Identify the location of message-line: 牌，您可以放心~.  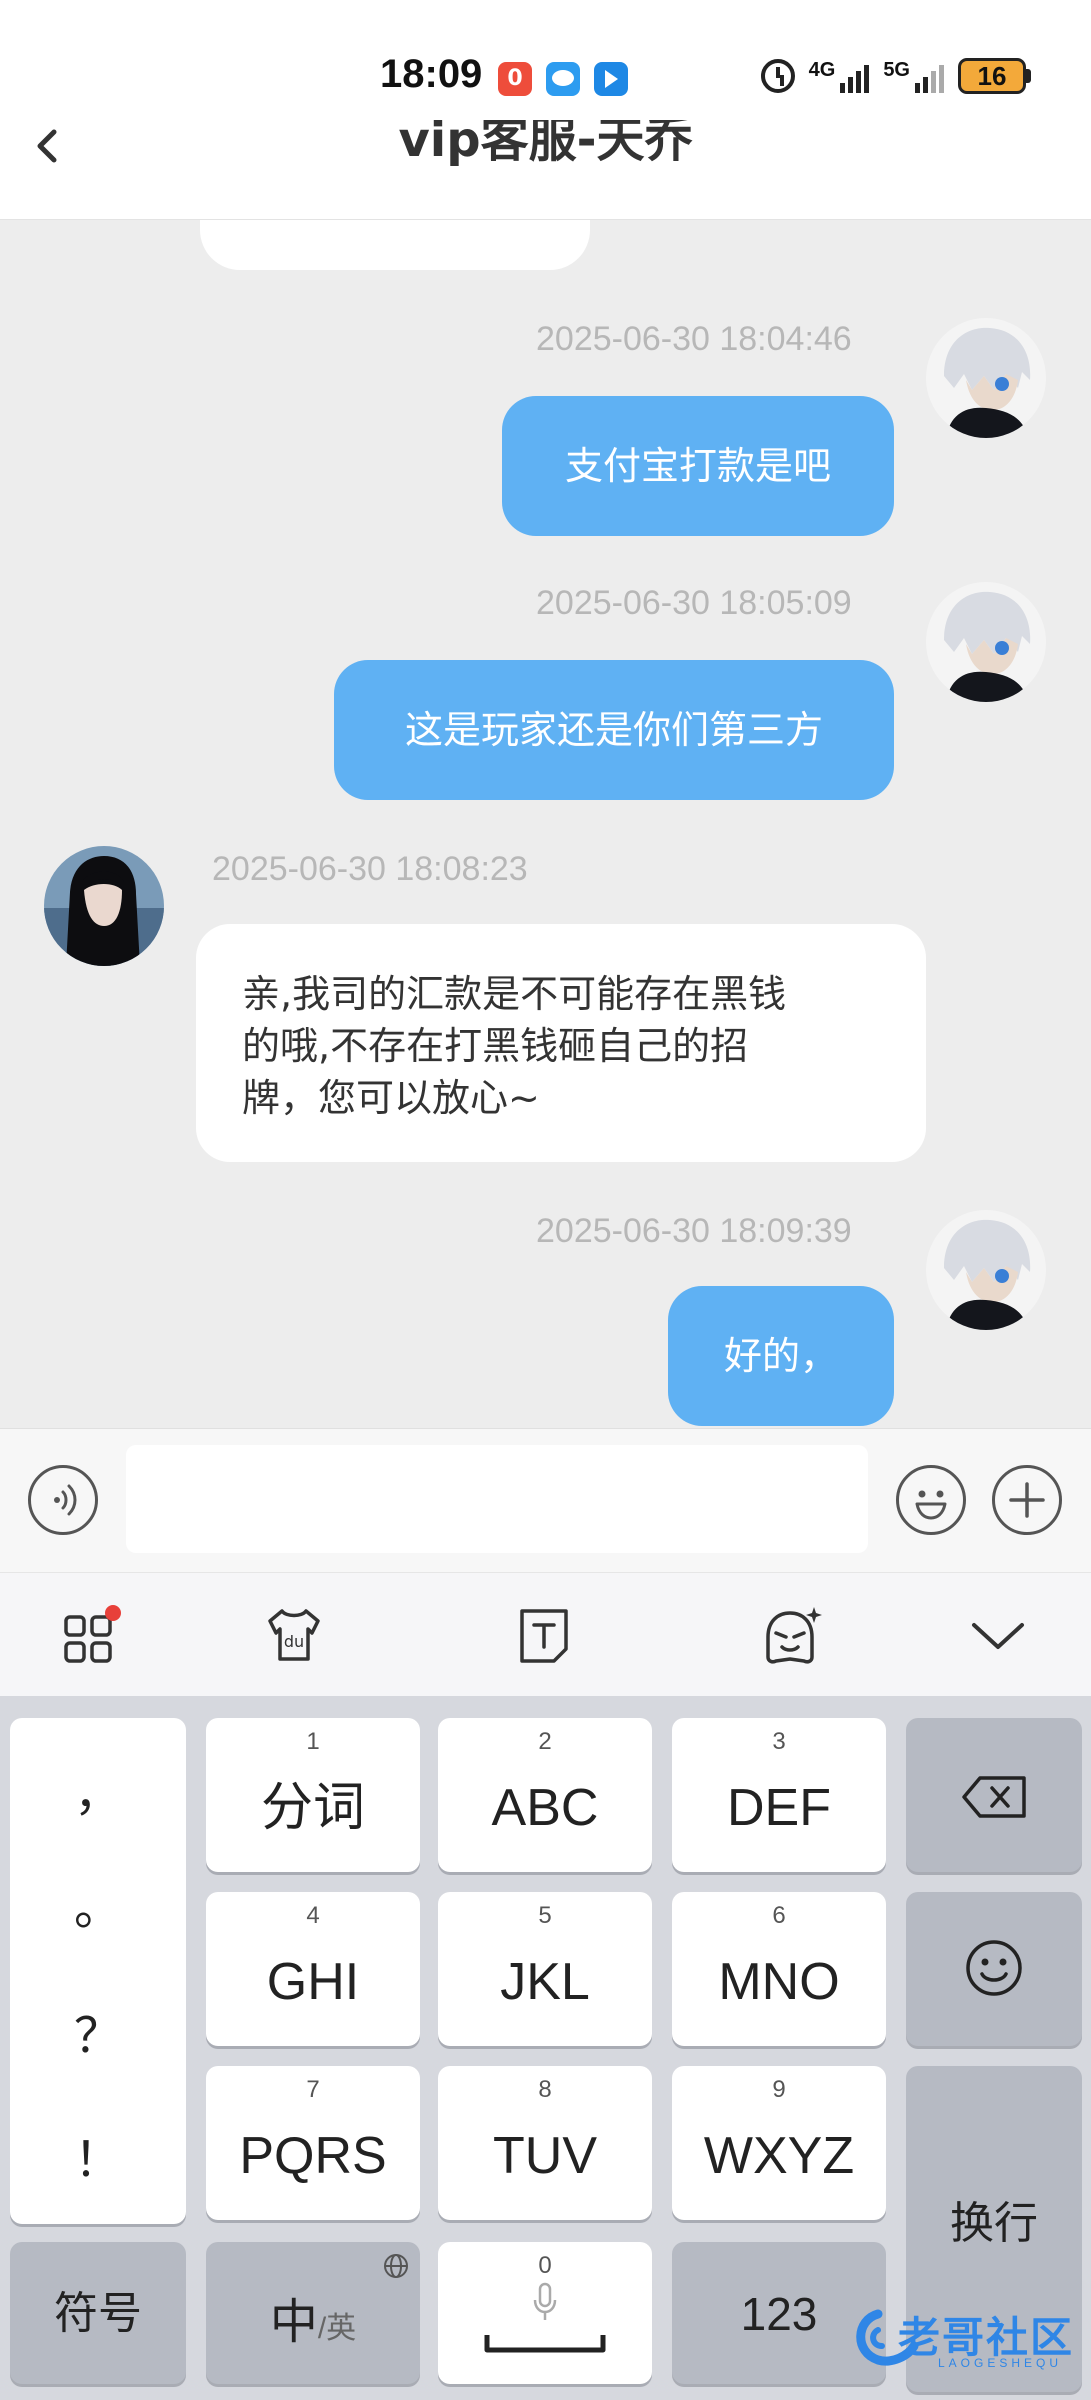
(391, 1098).